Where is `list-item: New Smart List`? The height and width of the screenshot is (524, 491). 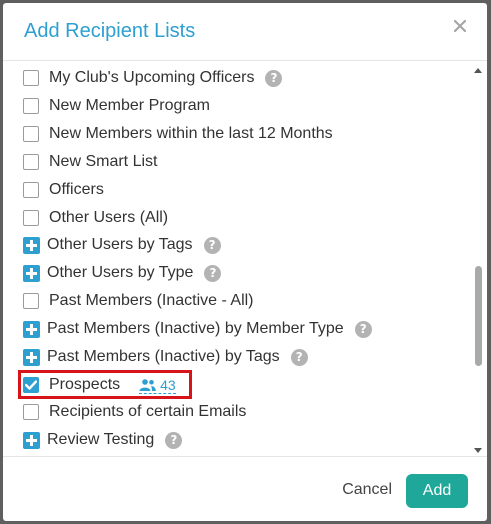 list-item: New Smart List is located at coordinates (90, 162).